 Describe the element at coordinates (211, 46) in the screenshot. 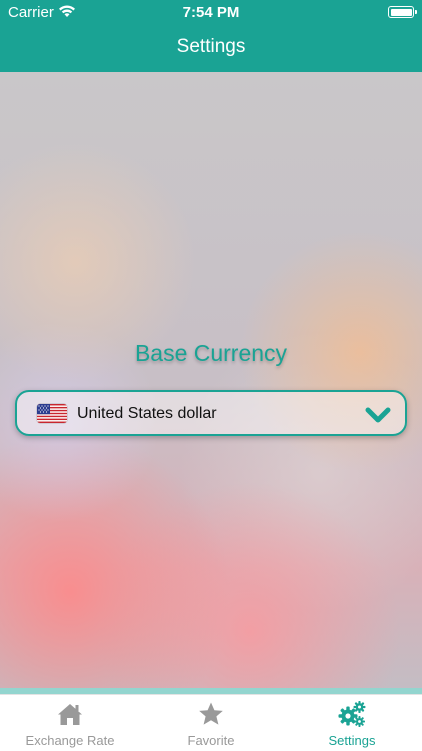

I see `page-title: Settings` at that location.